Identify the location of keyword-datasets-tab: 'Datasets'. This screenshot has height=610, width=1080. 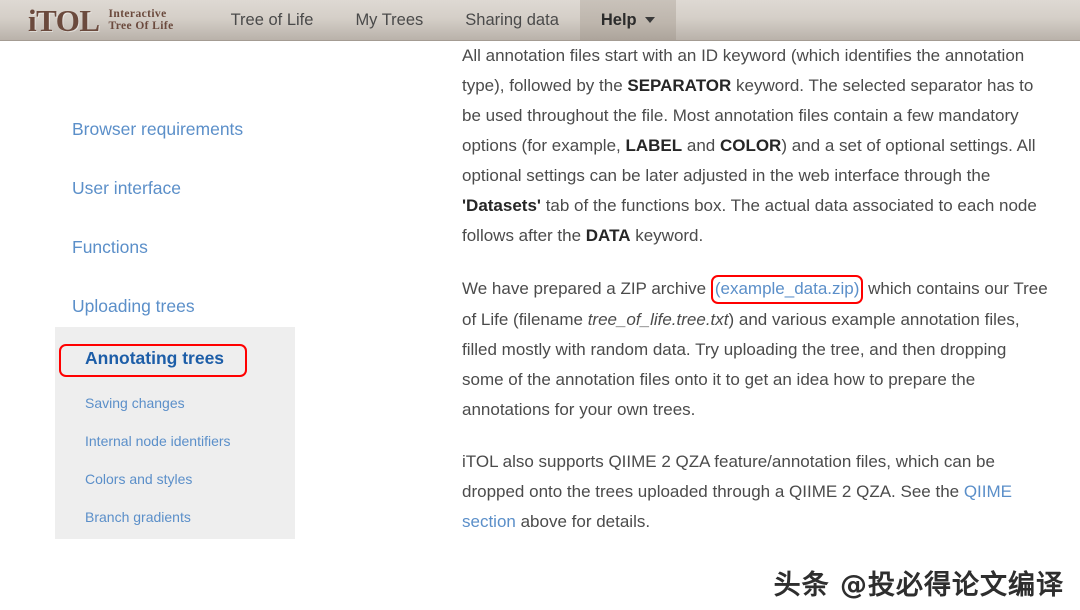
(501, 205).